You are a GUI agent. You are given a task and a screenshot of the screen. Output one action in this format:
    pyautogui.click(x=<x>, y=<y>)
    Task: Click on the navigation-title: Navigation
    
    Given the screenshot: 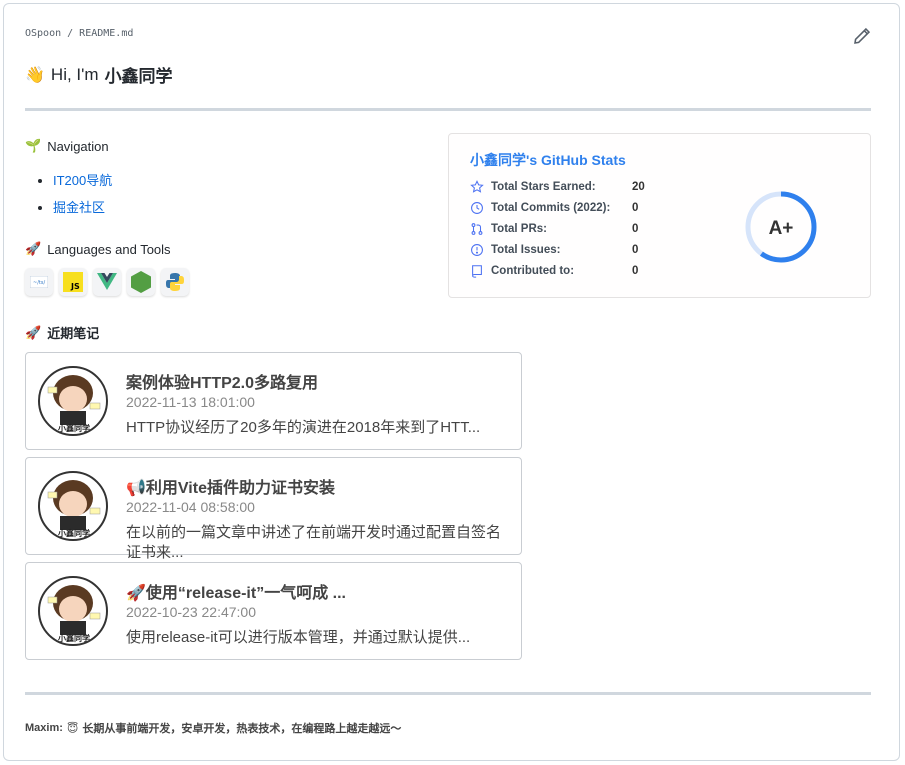 What is the action you would take?
    pyautogui.click(x=78, y=146)
    